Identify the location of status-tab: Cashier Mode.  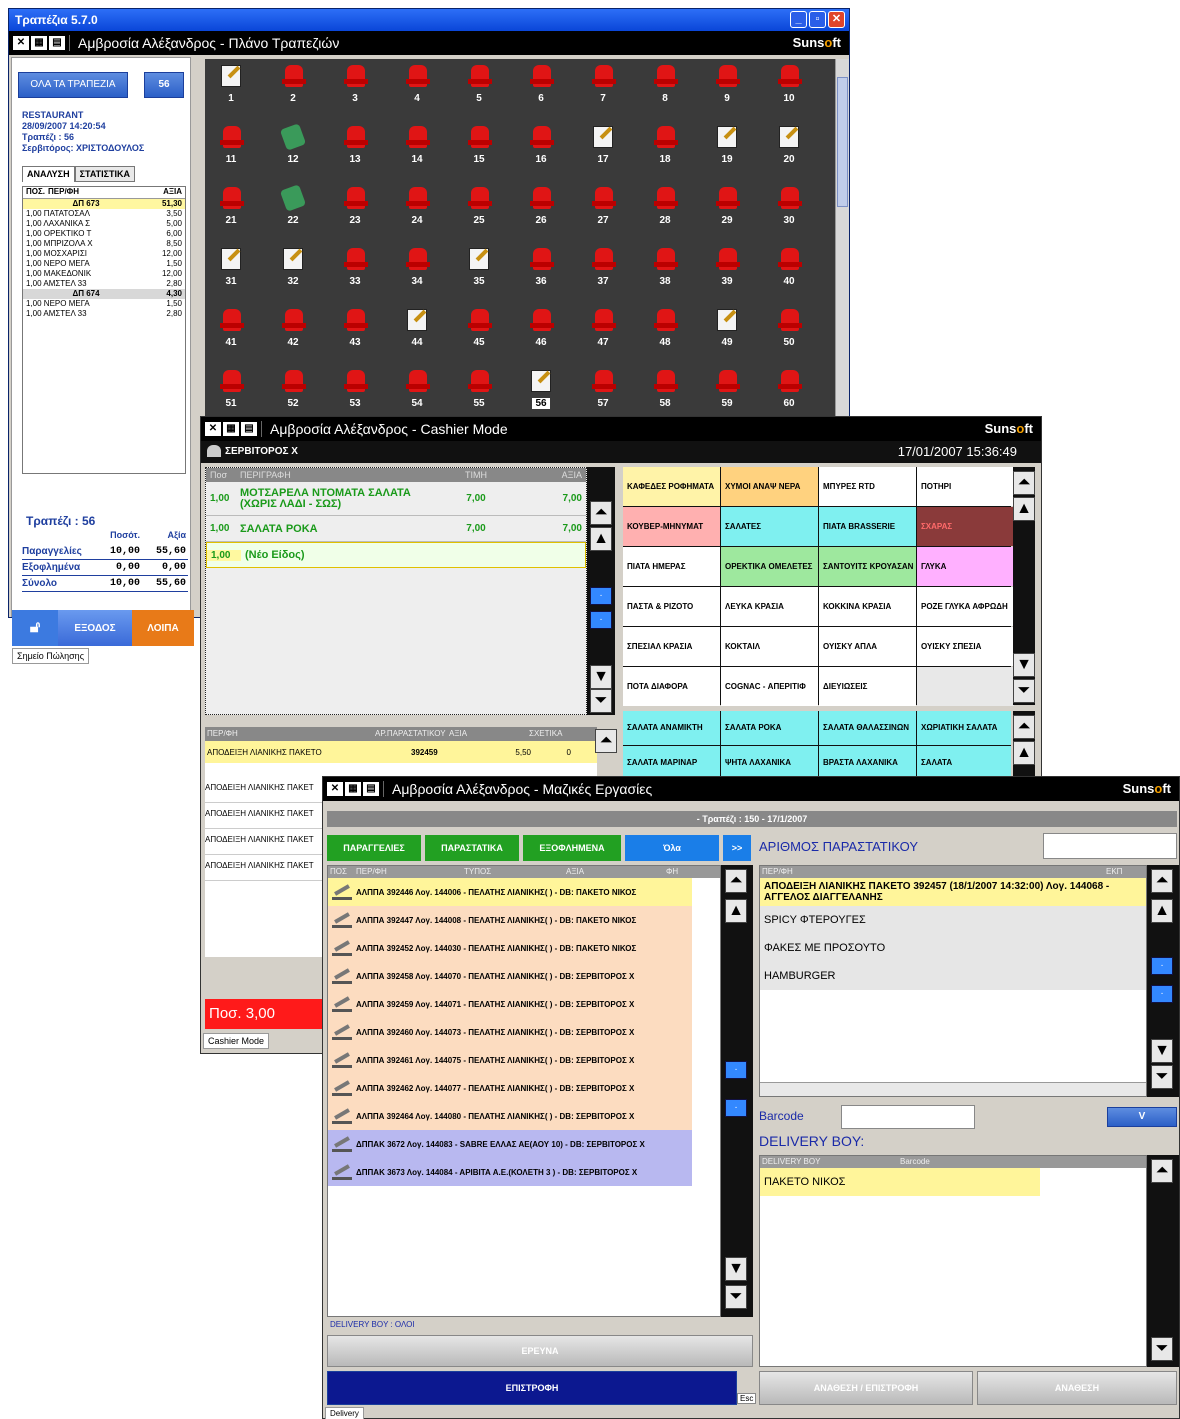
(236, 1041).